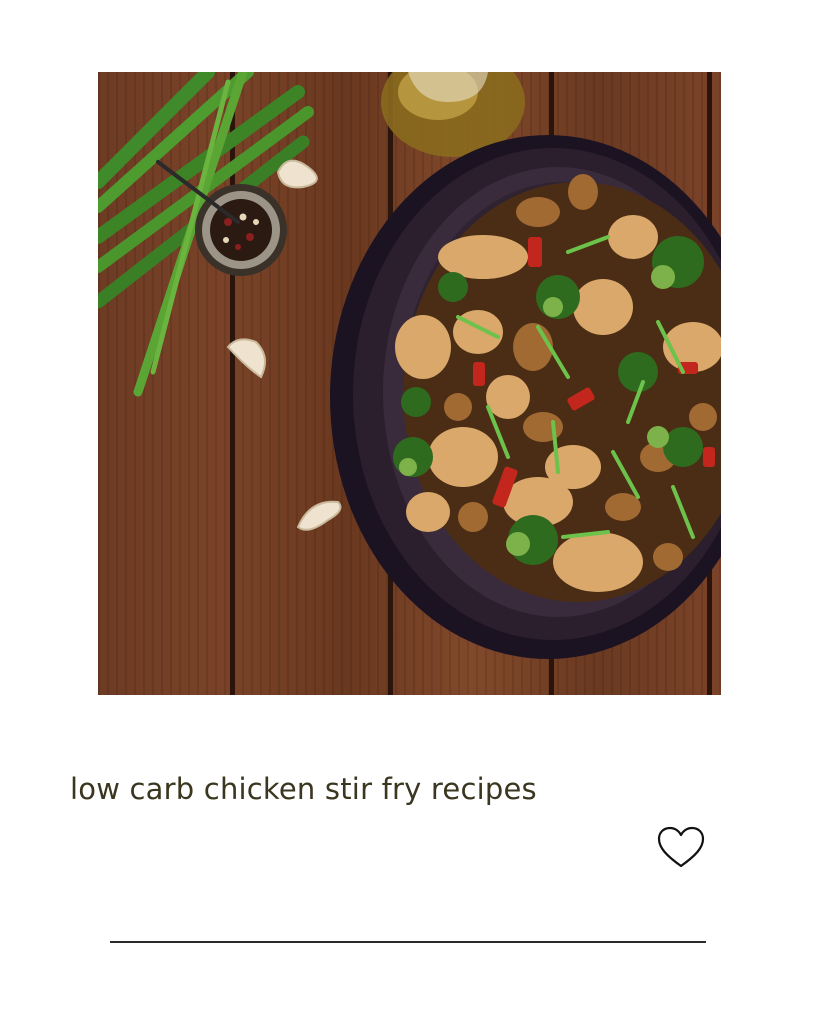 This screenshot has width=819, height=1024. What do you see at coordinates (408, 942) in the screenshot?
I see `divider-line` at bounding box center [408, 942].